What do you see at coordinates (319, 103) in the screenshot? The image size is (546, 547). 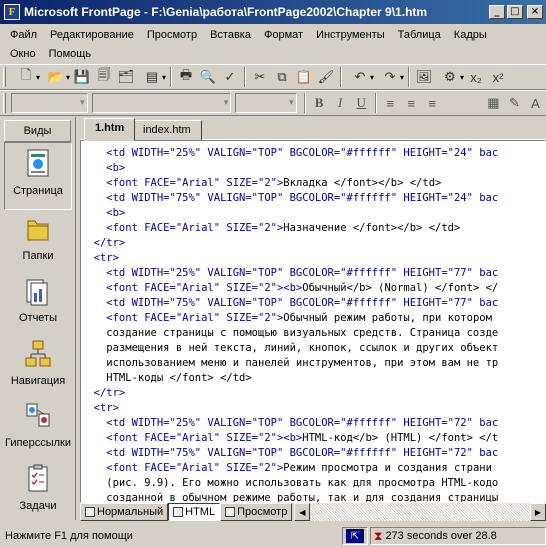 I see `bold-icon: B` at bounding box center [319, 103].